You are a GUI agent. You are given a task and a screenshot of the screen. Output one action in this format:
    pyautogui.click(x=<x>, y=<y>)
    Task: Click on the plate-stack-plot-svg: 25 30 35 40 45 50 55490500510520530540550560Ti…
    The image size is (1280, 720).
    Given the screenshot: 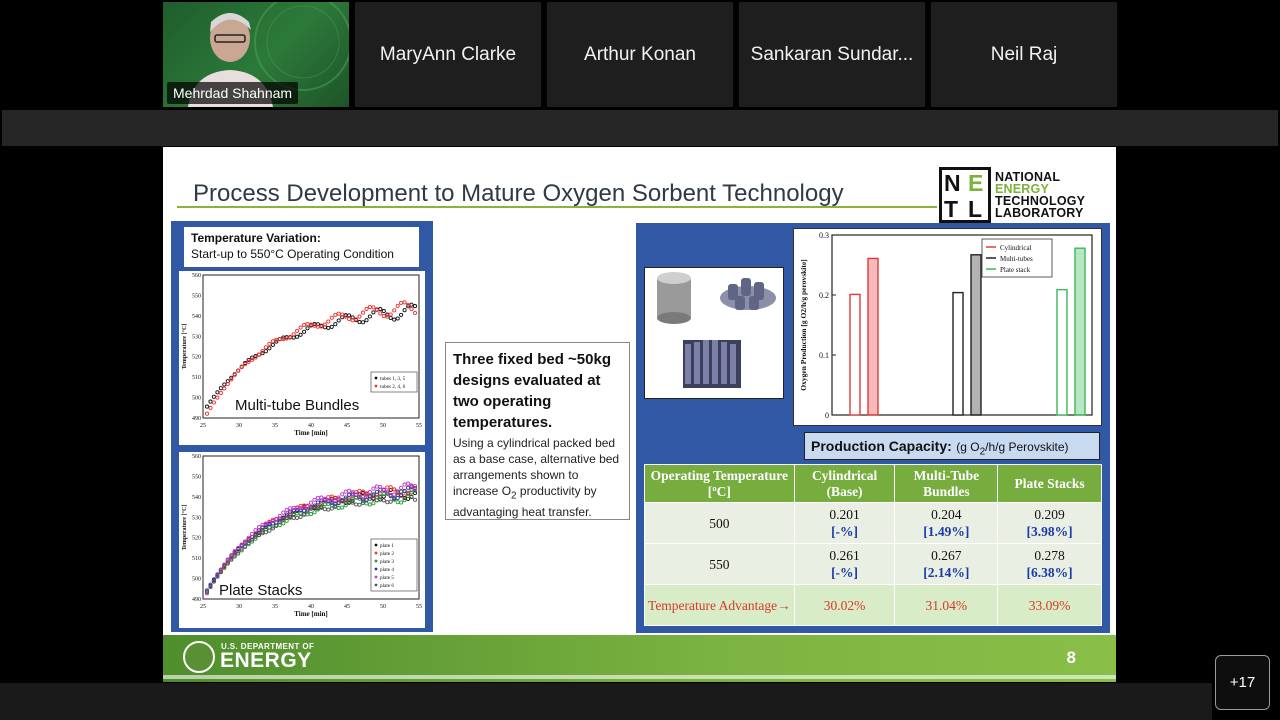 What is the action you would take?
    pyautogui.click(x=301, y=536)
    